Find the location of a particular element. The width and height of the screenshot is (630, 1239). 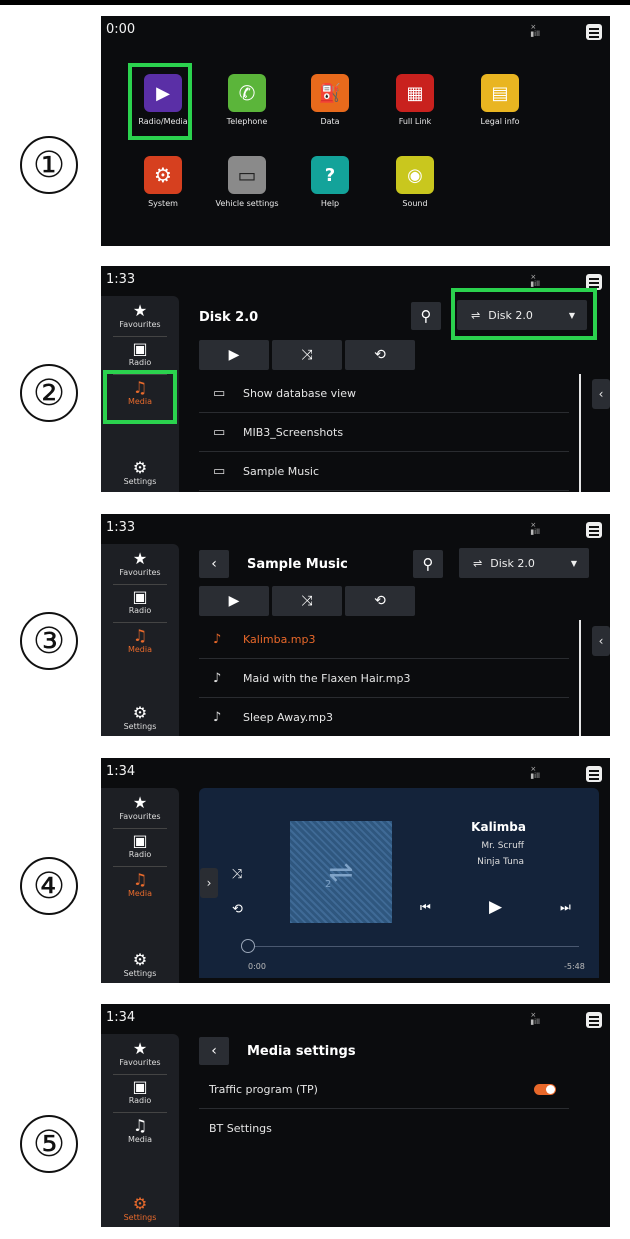

previous-button: ⏮ is located at coordinates (425, 907).